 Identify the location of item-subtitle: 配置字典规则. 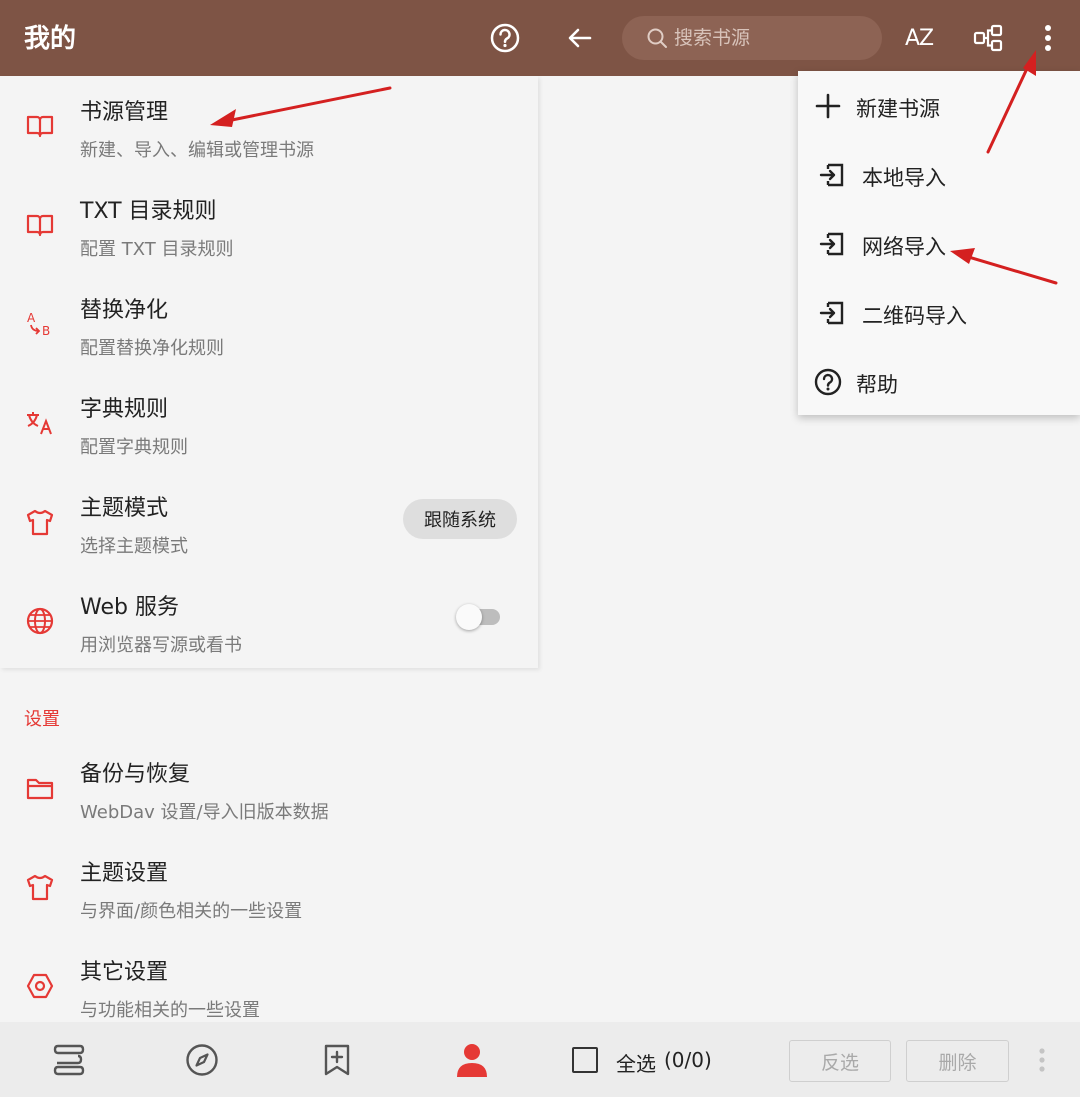
(134, 447).